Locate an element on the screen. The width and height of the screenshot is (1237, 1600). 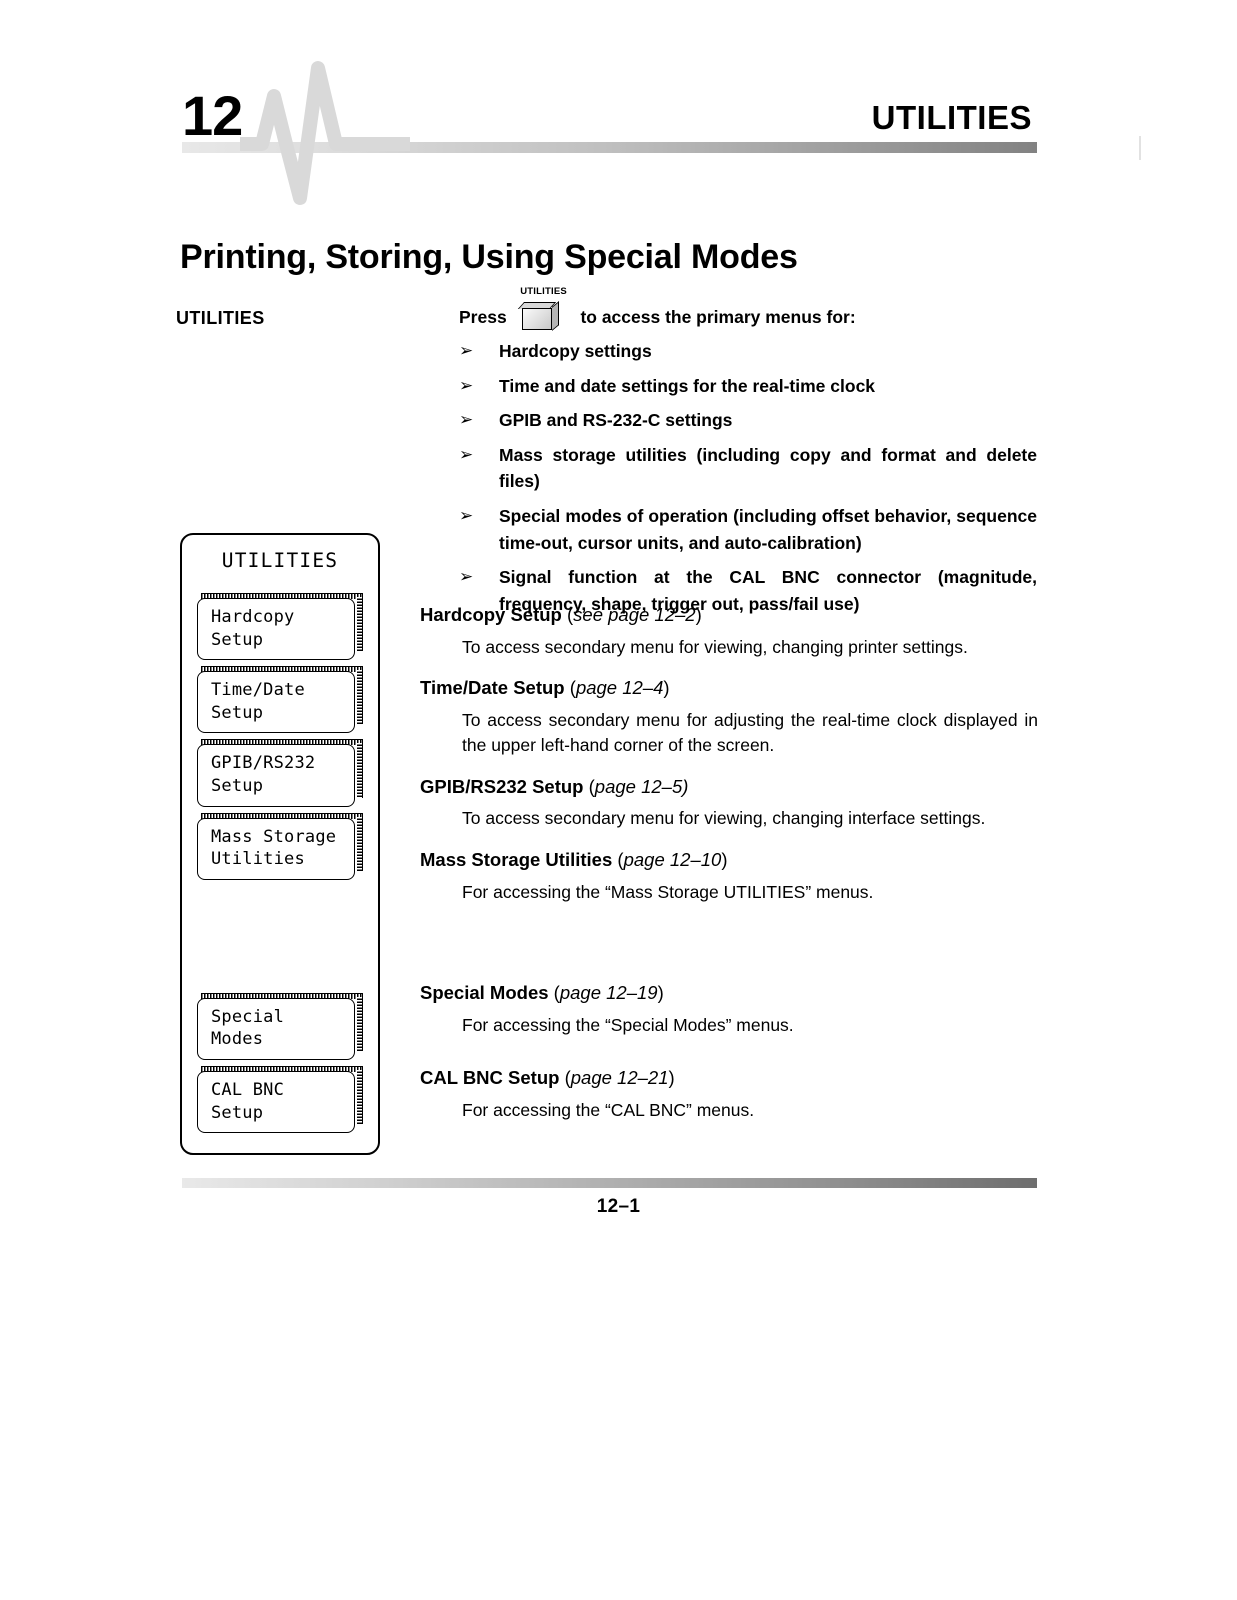
button-face: Special Modes is located at coordinates (276, 1029).